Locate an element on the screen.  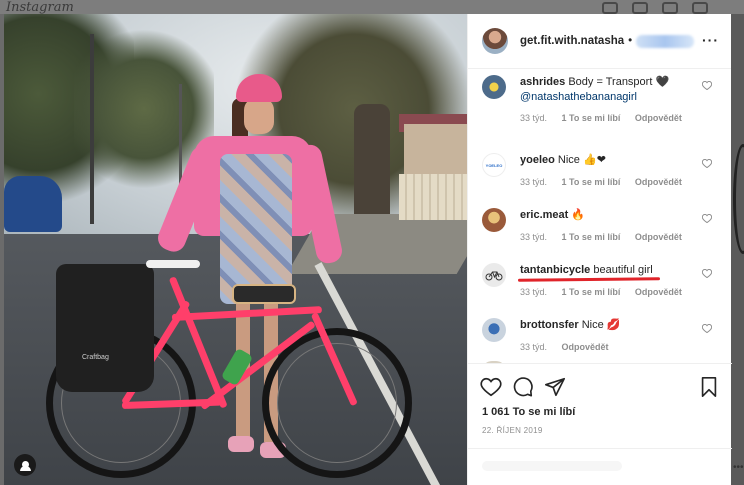
direct-icon is located at coordinates (640, 8).